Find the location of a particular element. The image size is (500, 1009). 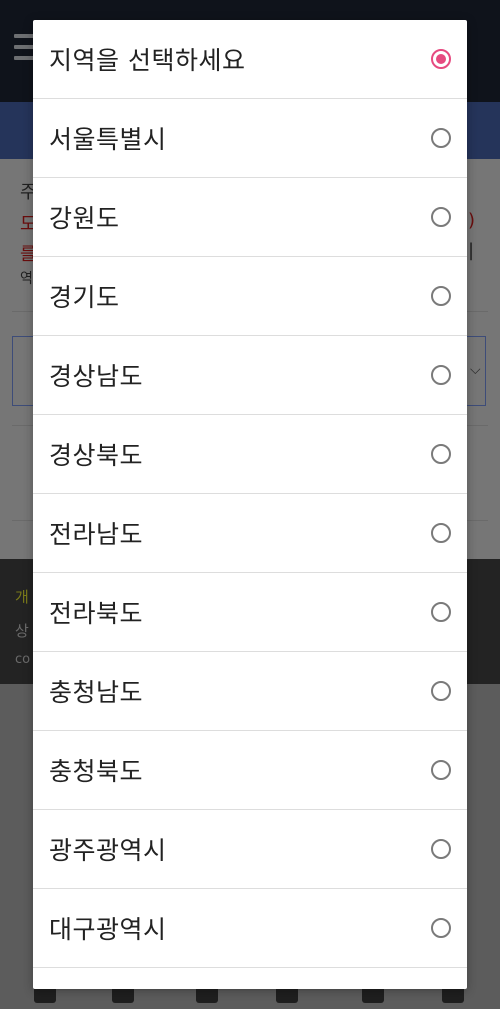

option-label: 서울특별시 is located at coordinates (108, 139).